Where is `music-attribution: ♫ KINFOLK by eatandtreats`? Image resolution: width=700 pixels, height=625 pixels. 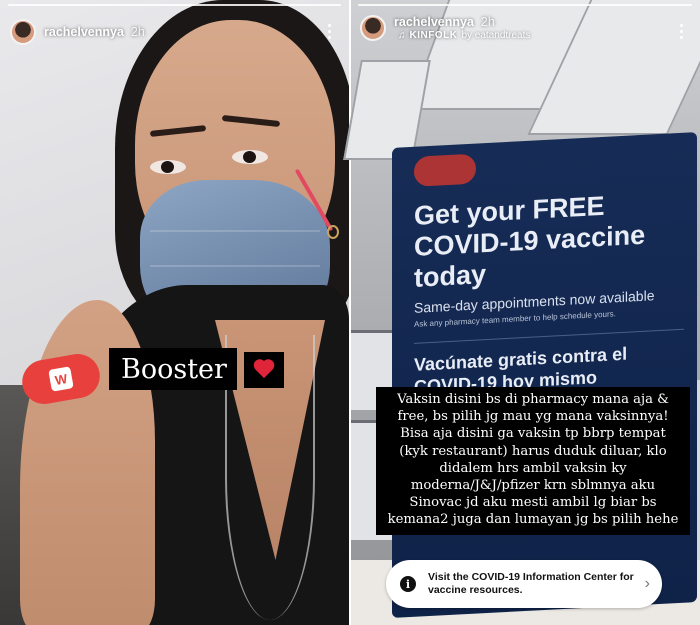 music-attribution: ♫ KINFOLK by eatandtreats is located at coordinates (464, 35).